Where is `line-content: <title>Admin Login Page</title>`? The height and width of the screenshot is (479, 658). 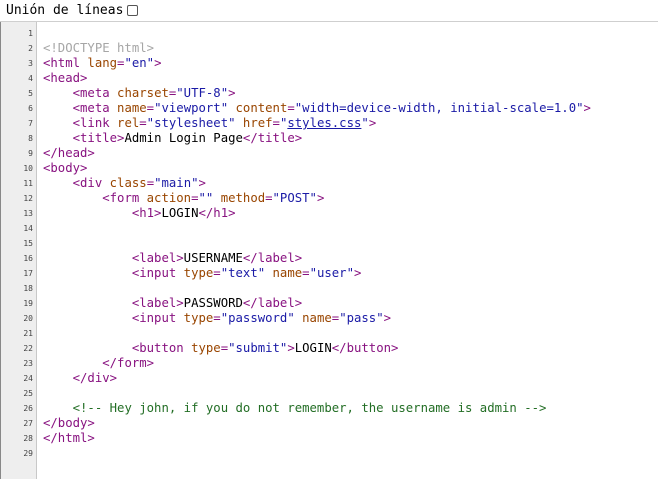 line-content: <title>Admin Login Page</title> is located at coordinates (173, 138).